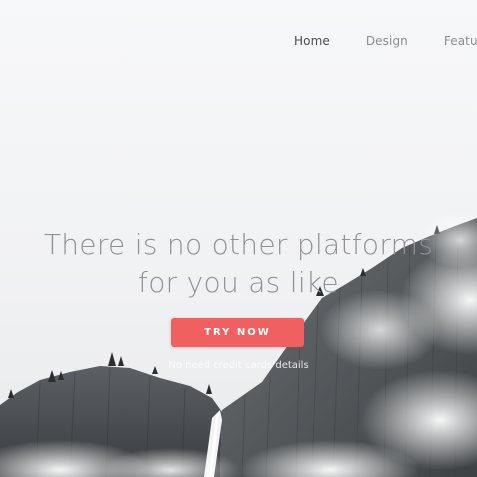 Image resolution: width=477 pixels, height=477 pixels. I want to click on try-now-button: TRY NOW, so click(237, 332).